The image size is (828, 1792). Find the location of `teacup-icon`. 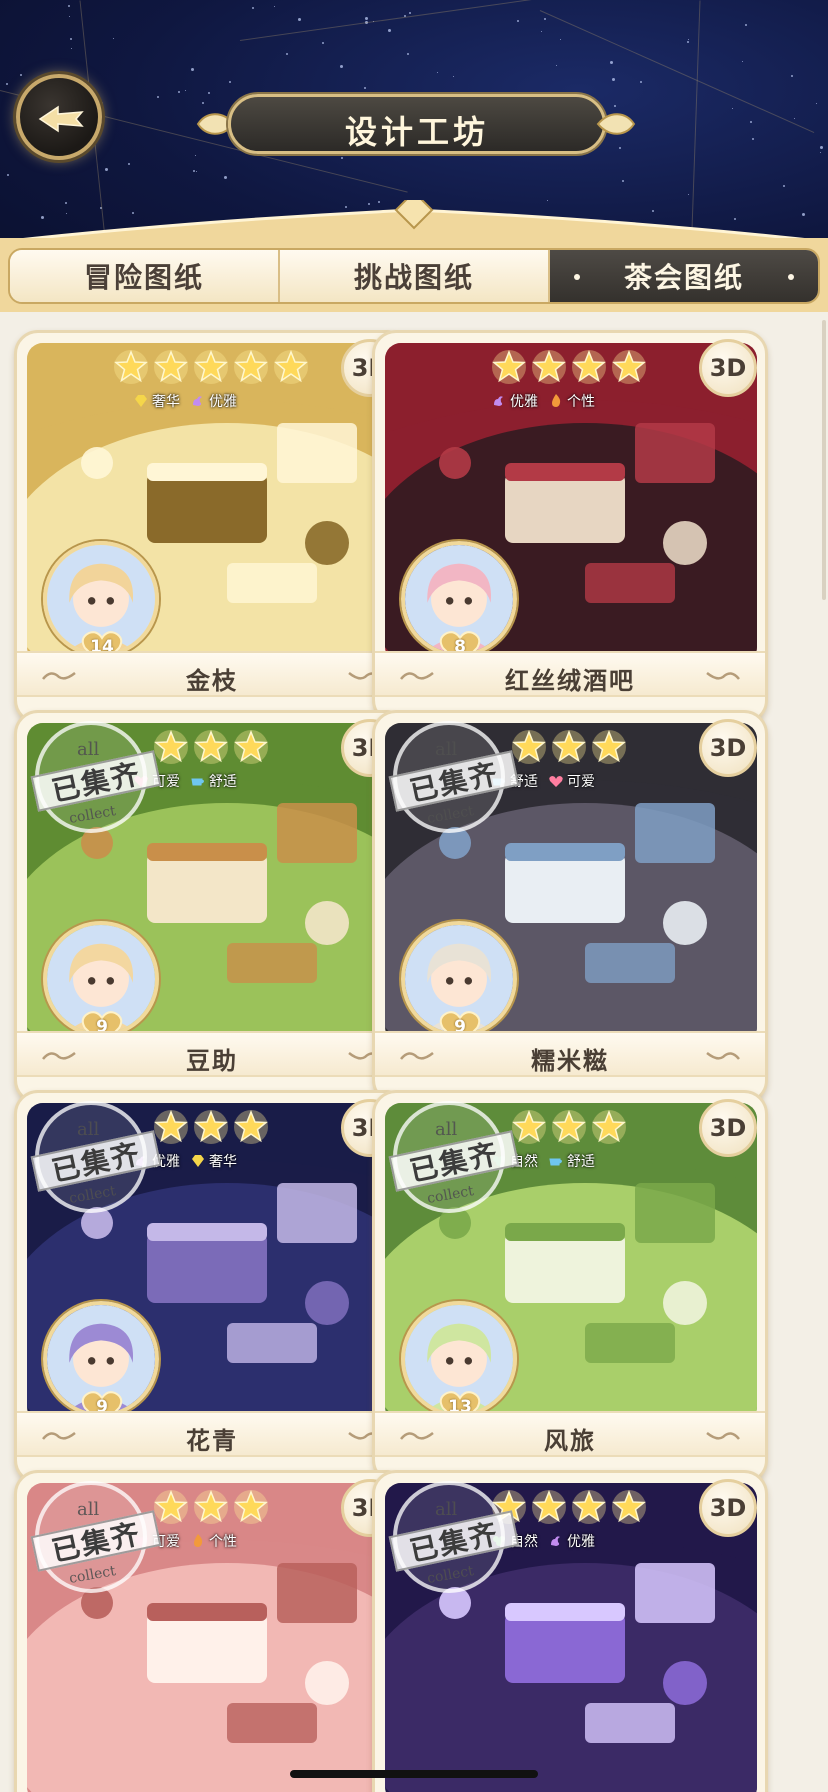

teacup-icon is located at coordinates (555, 1162).